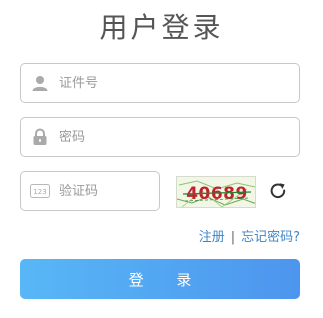 The width and height of the screenshot is (323, 318). Describe the element at coordinates (212, 237) in the screenshot. I see `register-link: 注册` at that location.